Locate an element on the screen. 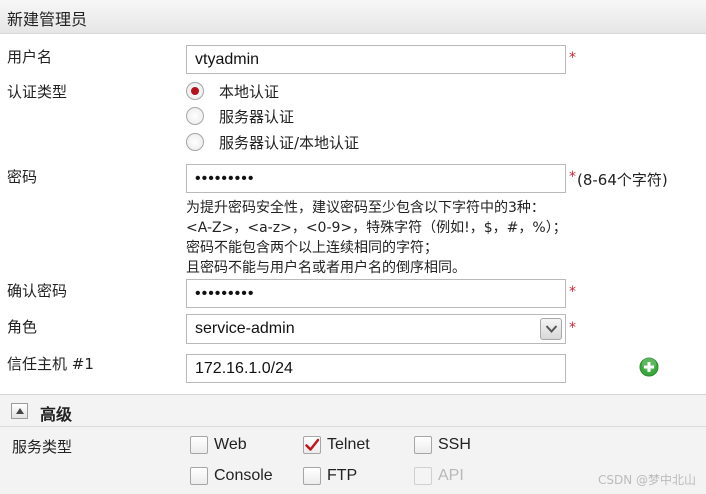 This screenshot has height=494, width=706. username-required-mark: * is located at coordinates (572, 58).